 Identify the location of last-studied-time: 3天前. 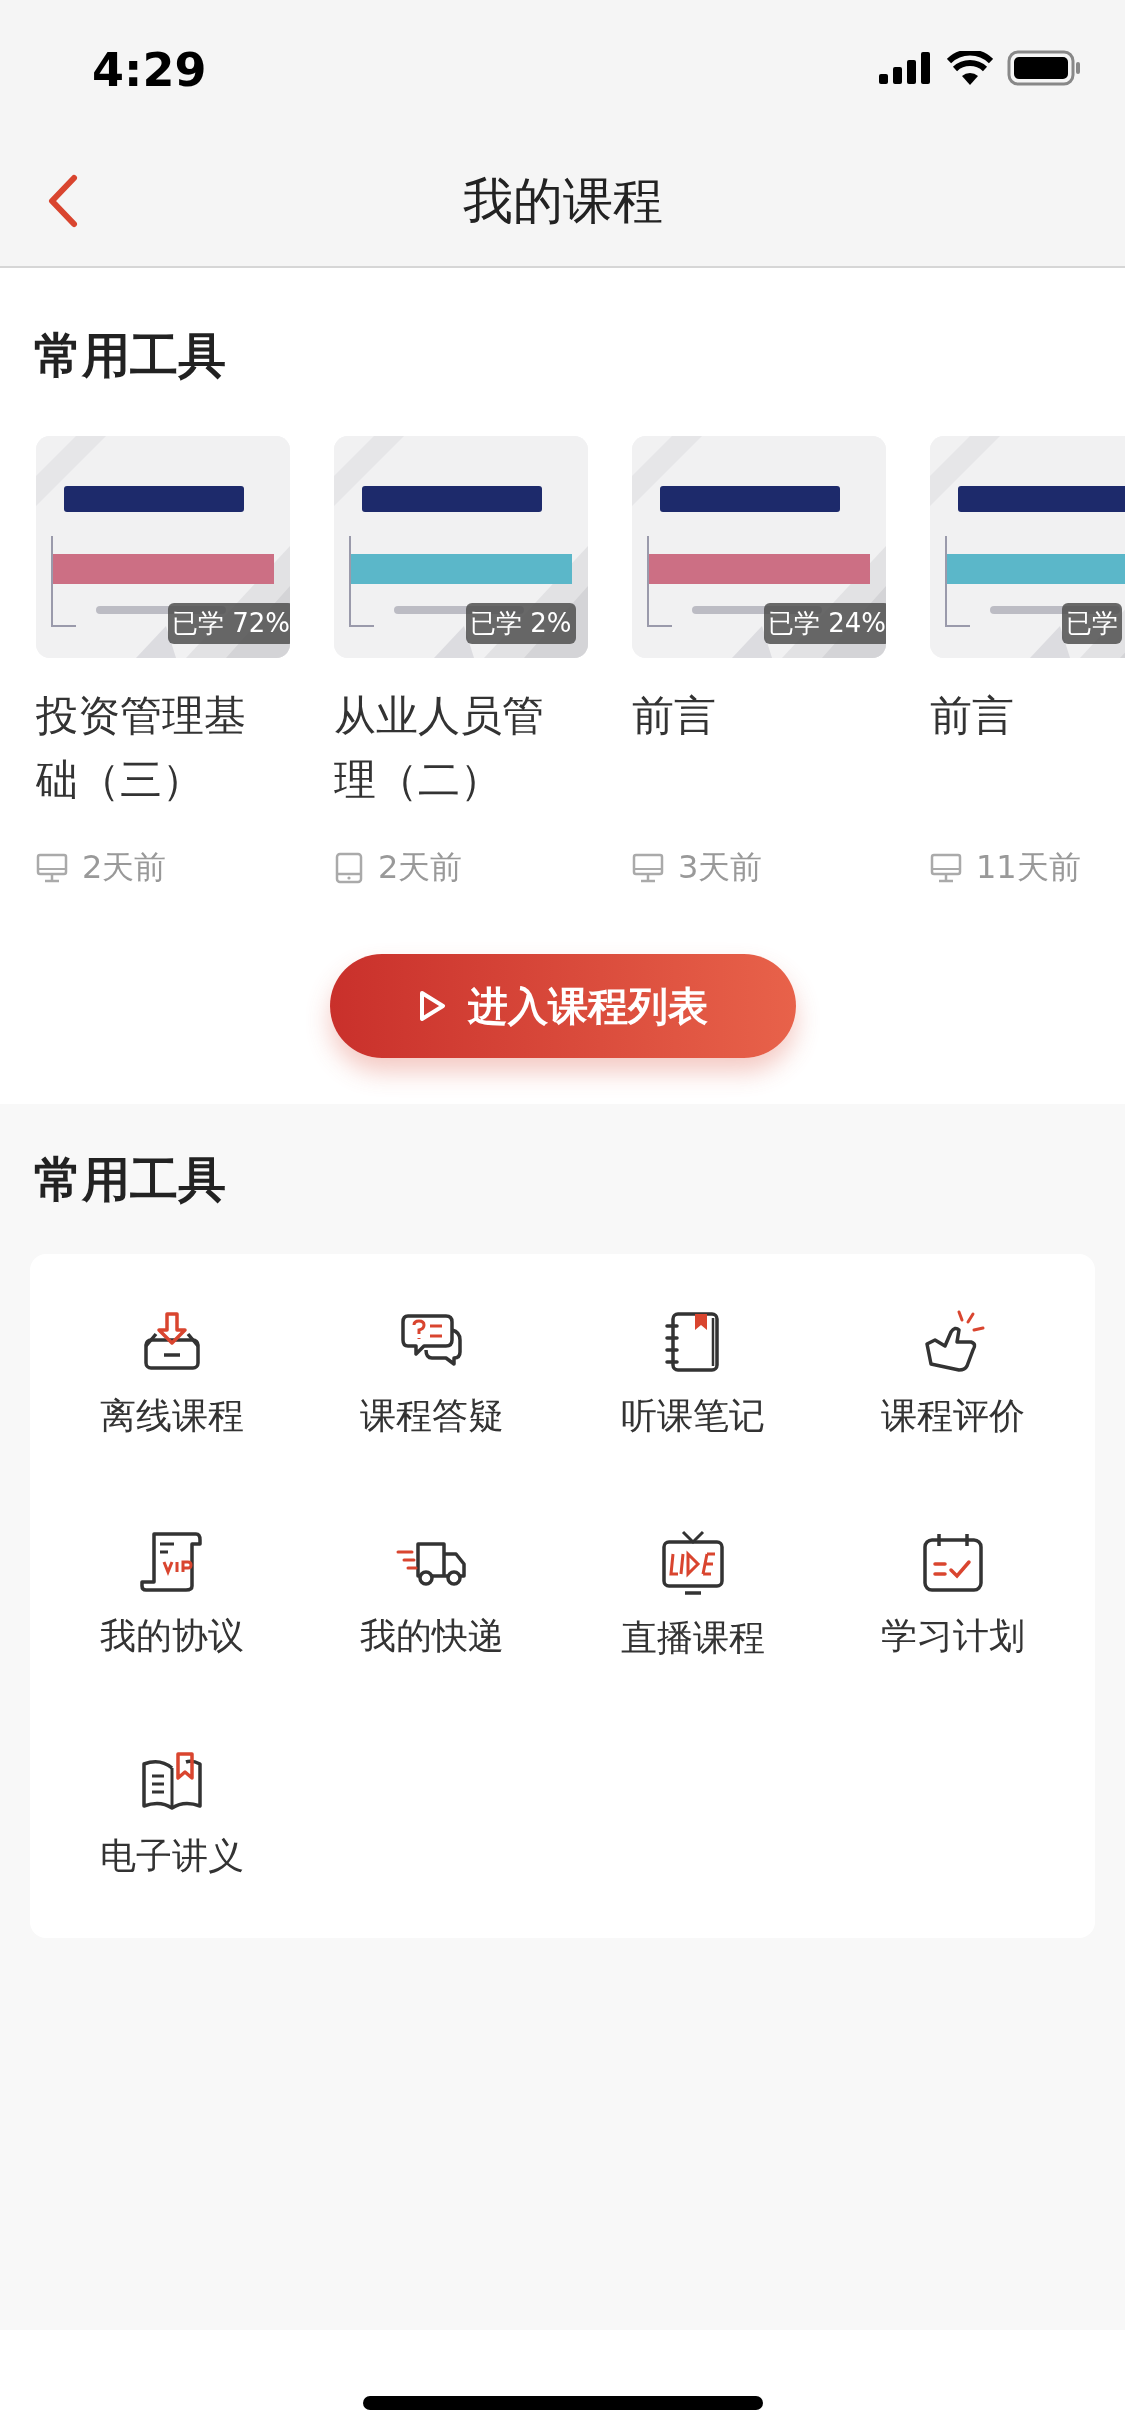
(720, 867).